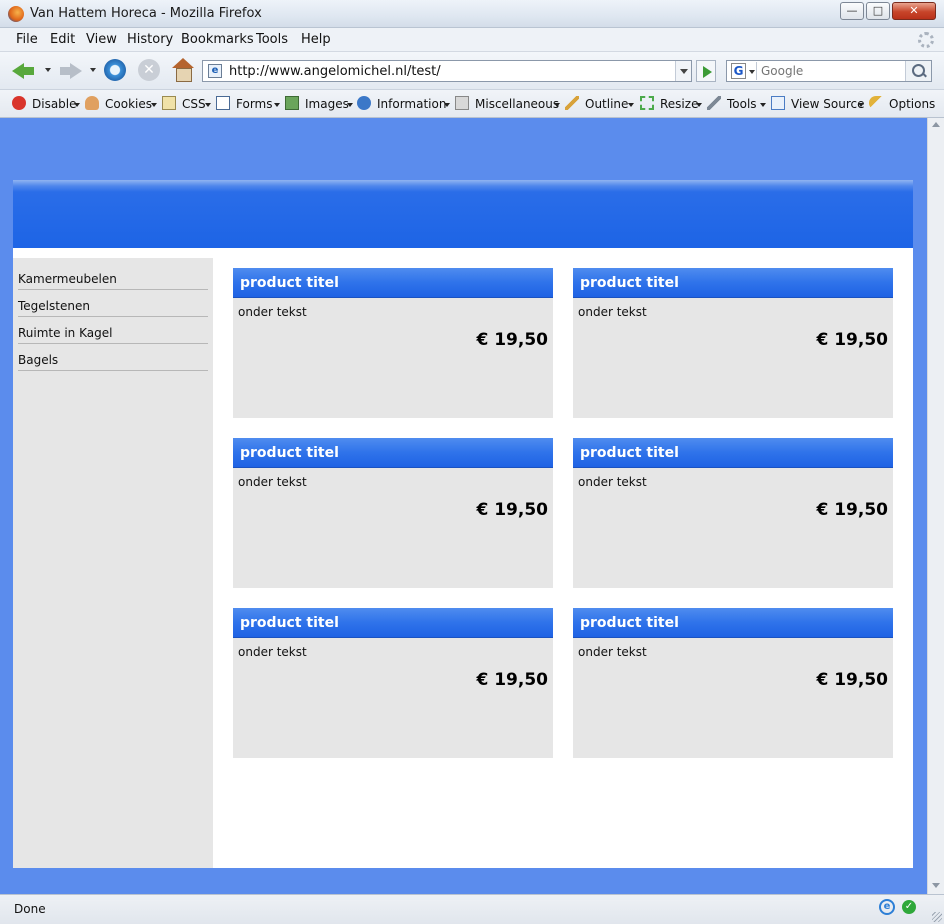 The image size is (944, 924). Describe the element at coordinates (24, 71) in the screenshot. I see `back-arrow-icon` at that location.